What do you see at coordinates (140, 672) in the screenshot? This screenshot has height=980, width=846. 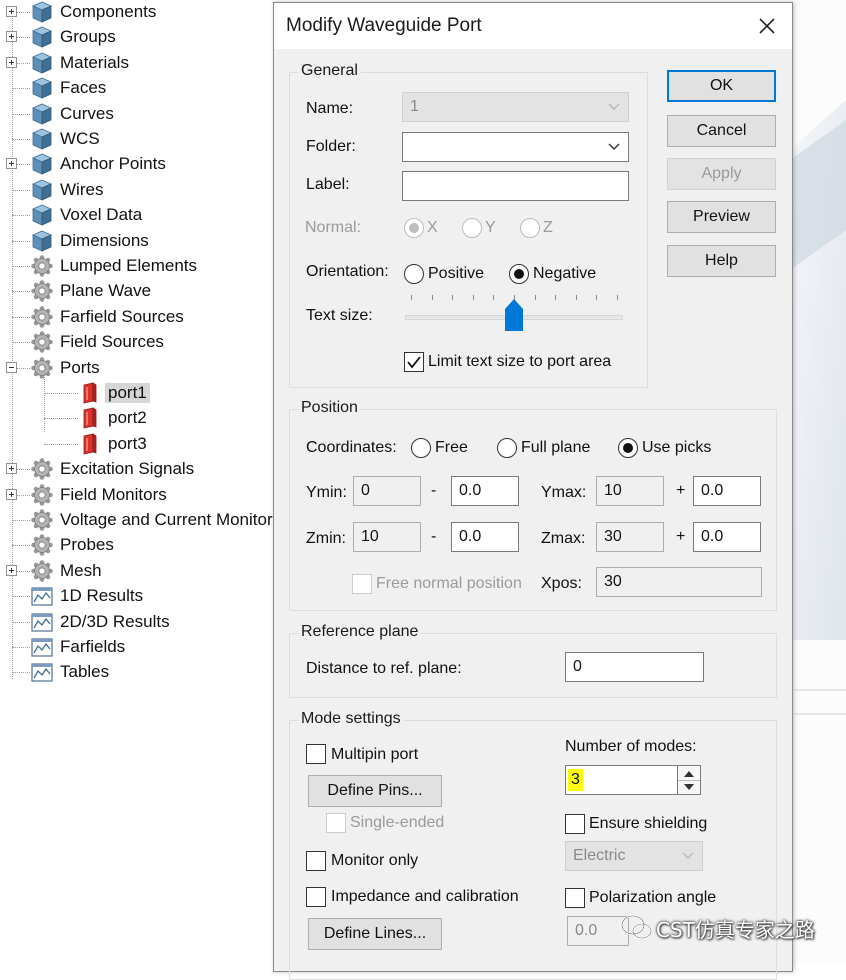 I see `tree-item-tables: Tables` at bounding box center [140, 672].